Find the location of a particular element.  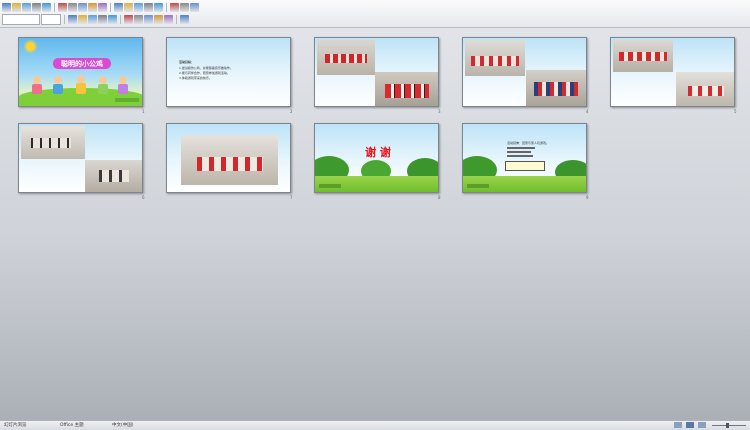

copy-icon is located at coordinates (82, 7).